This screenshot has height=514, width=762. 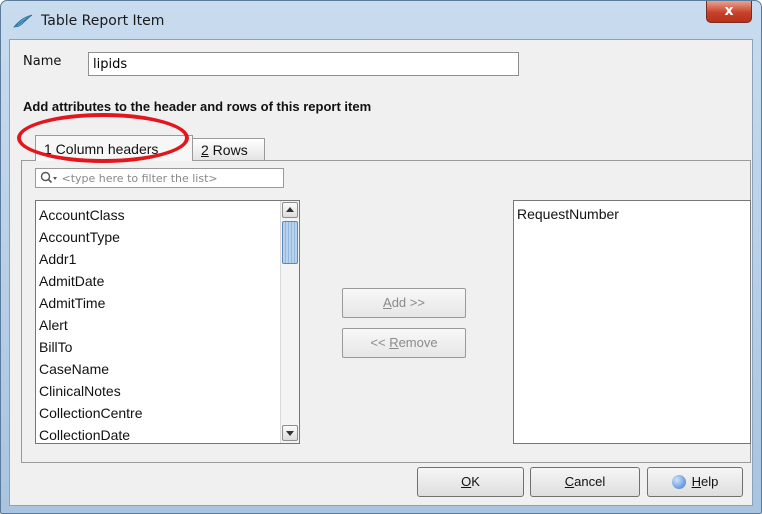 I want to click on filter-placeholder: <type here to filter the list>, so click(x=139, y=178).